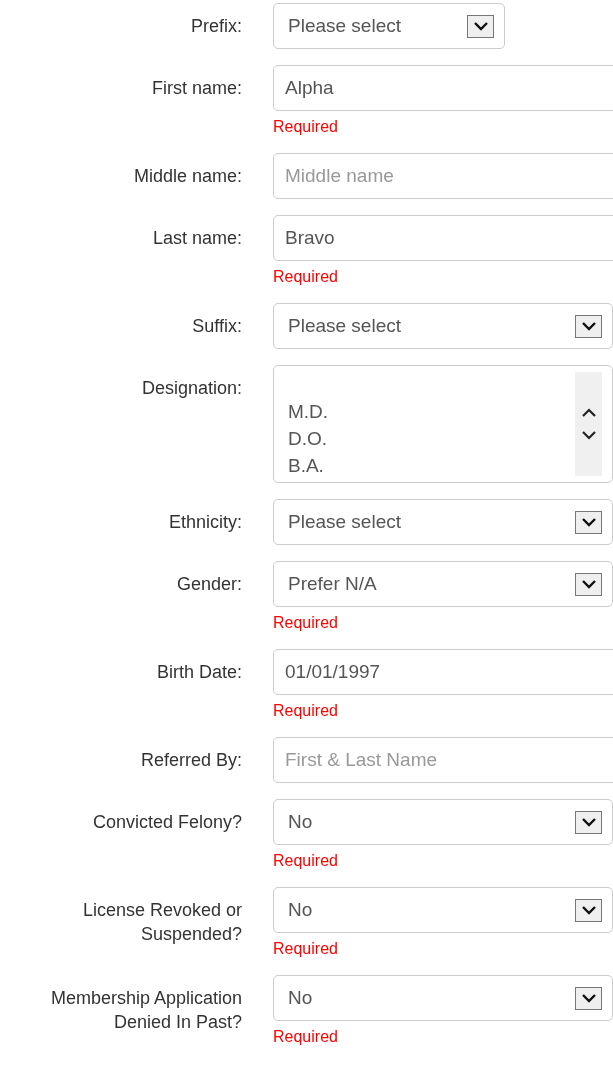 This screenshot has width=613, height=1080. What do you see at coordinates (431, 465) in the screenshot?
I see `list-option: B.A.` at bounding box center [431, 465].